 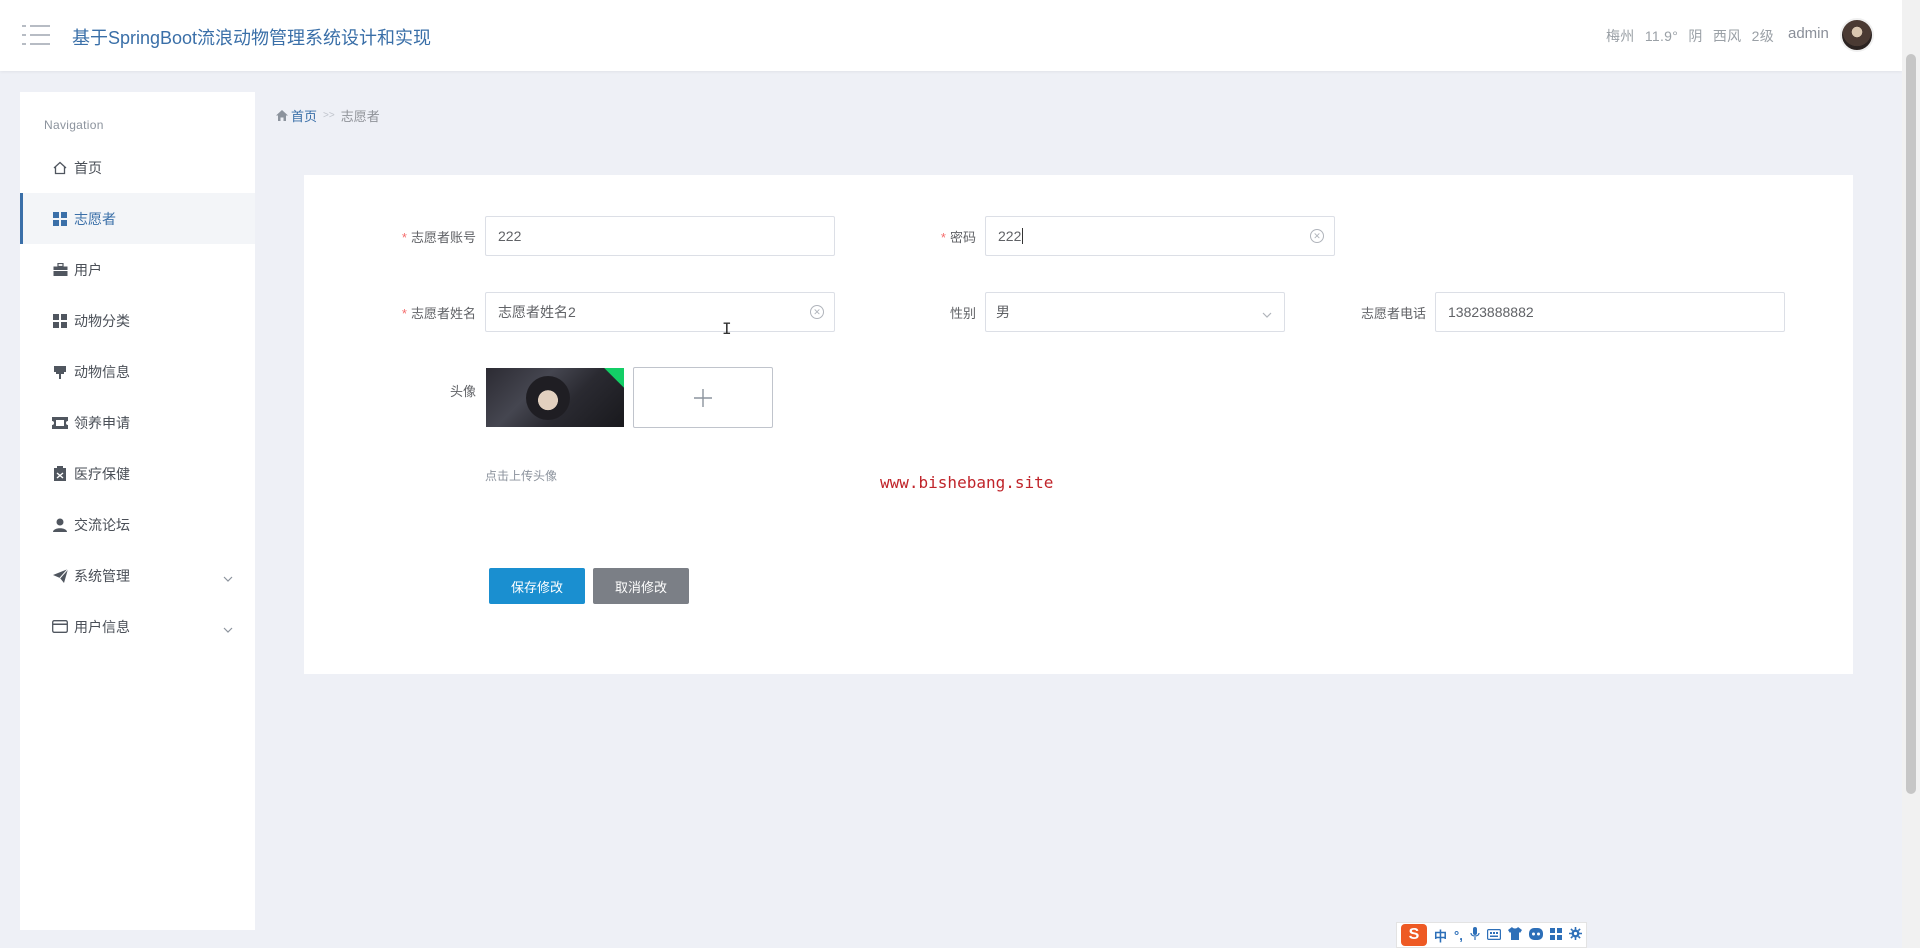 I want to click on account-label: * 志愿者账号, so click(x=434, y=236).